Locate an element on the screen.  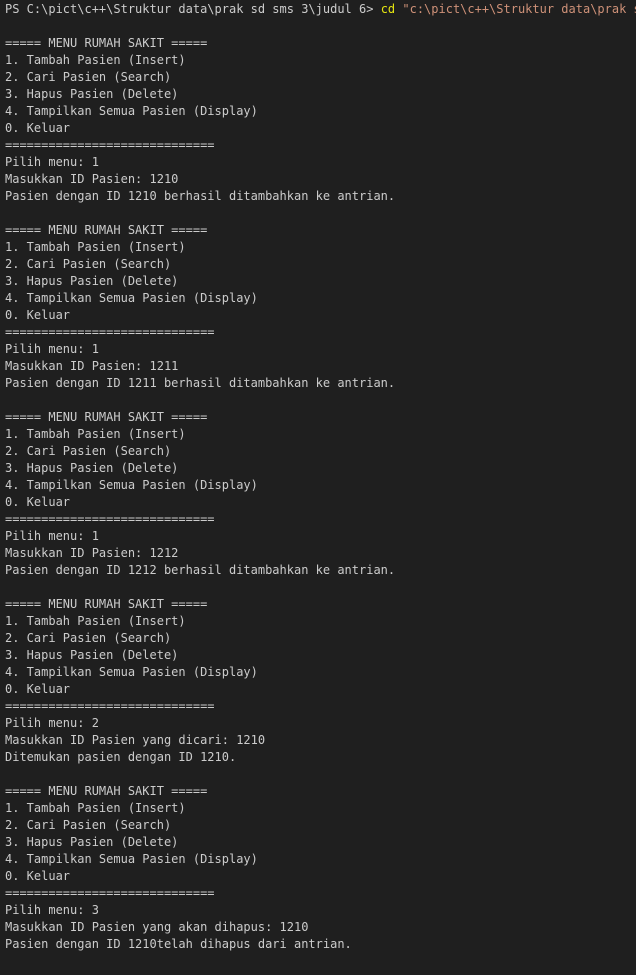
output-line: Masukkan ID Pasien: 1211 is located at coordinates (92, 366).